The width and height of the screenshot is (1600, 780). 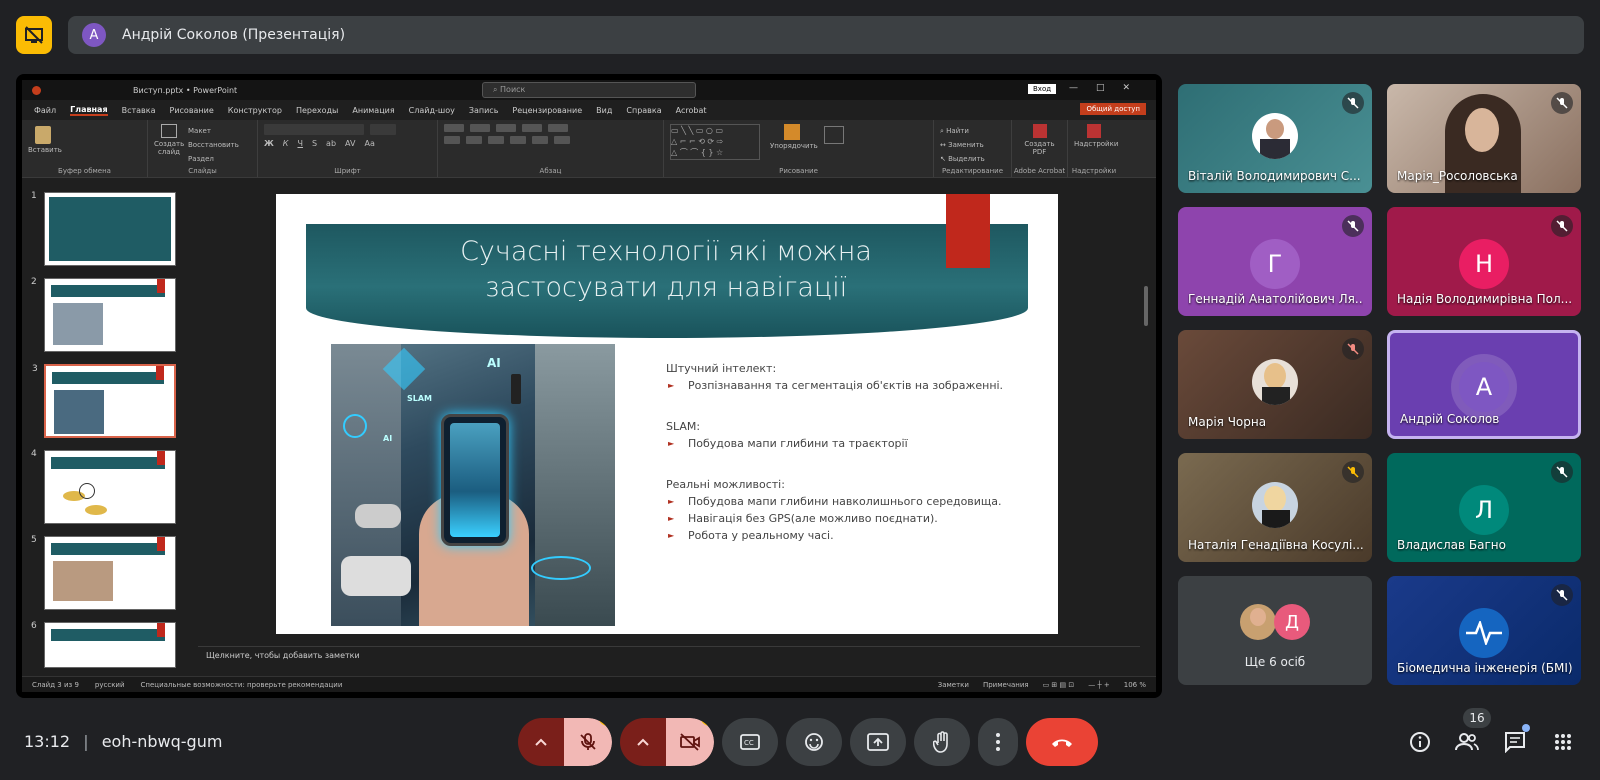 What do you see at coordinates (814, 742) in the screenshot?
I see `reactions-button` at bounding box center [814, 742].